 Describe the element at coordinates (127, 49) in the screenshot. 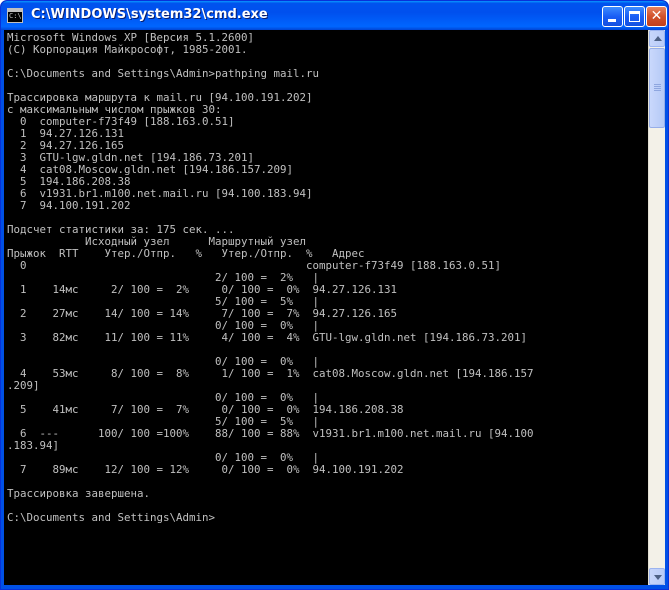

I see `console-line: (С) Корпорация Майкрософт, 1985-2001.` at that location.